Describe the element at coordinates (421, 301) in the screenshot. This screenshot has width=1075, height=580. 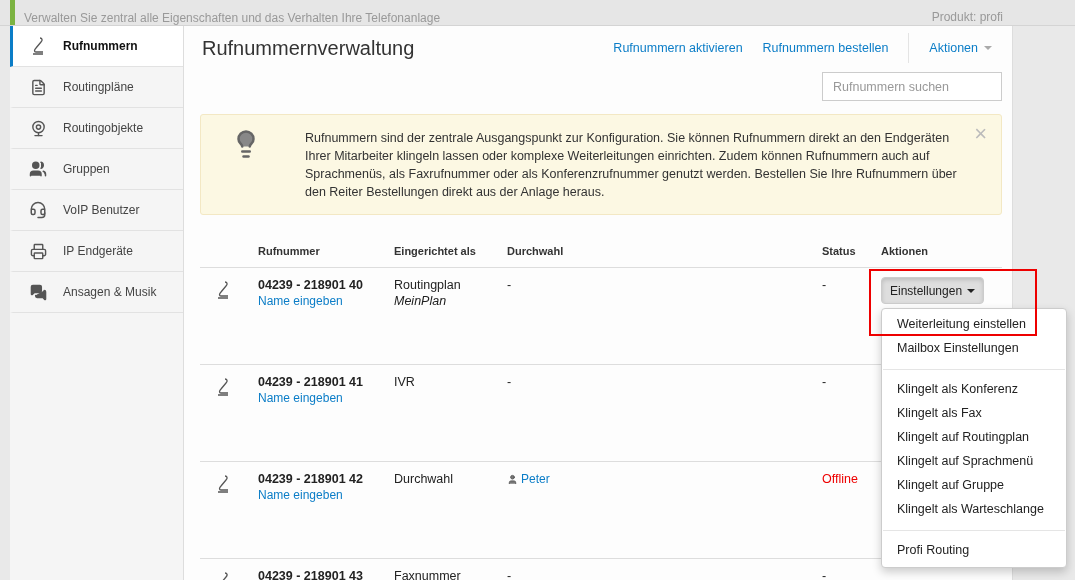
I see `type-detail: MeinPlan` at that location.